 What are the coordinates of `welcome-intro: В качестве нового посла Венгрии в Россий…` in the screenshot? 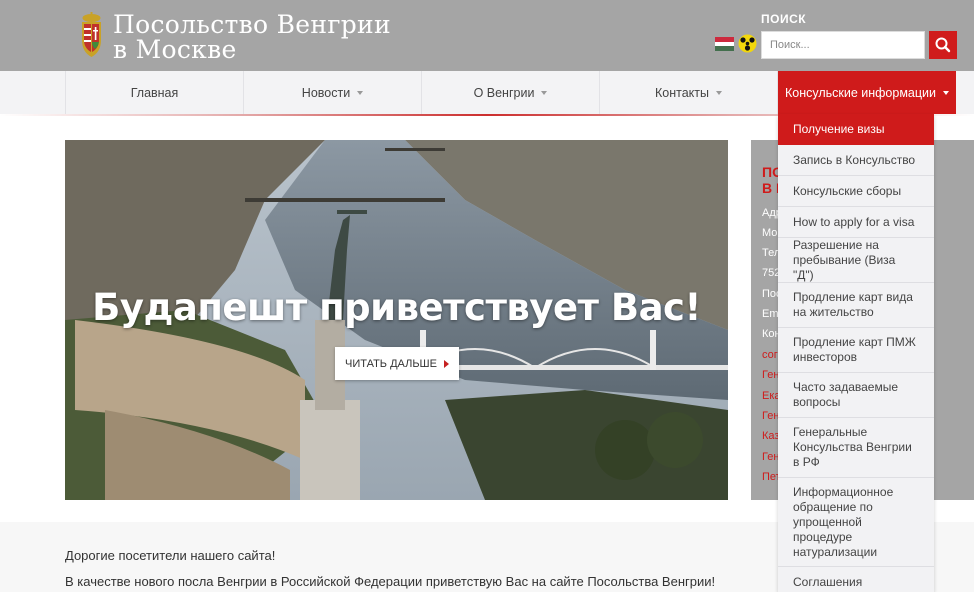 It's located at (390, 581).